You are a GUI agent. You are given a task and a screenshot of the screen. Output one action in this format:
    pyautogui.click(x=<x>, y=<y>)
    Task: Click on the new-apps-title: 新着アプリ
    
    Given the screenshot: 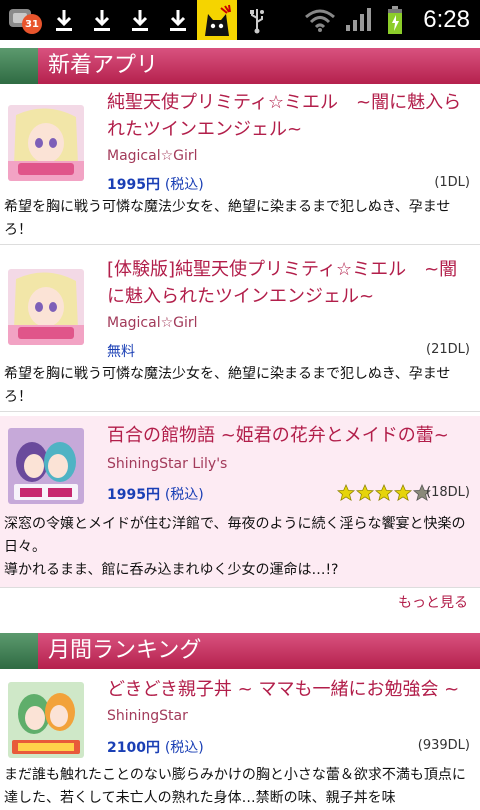 What is the action you would take?
    pyautogui.click(x=103, y=65)
    